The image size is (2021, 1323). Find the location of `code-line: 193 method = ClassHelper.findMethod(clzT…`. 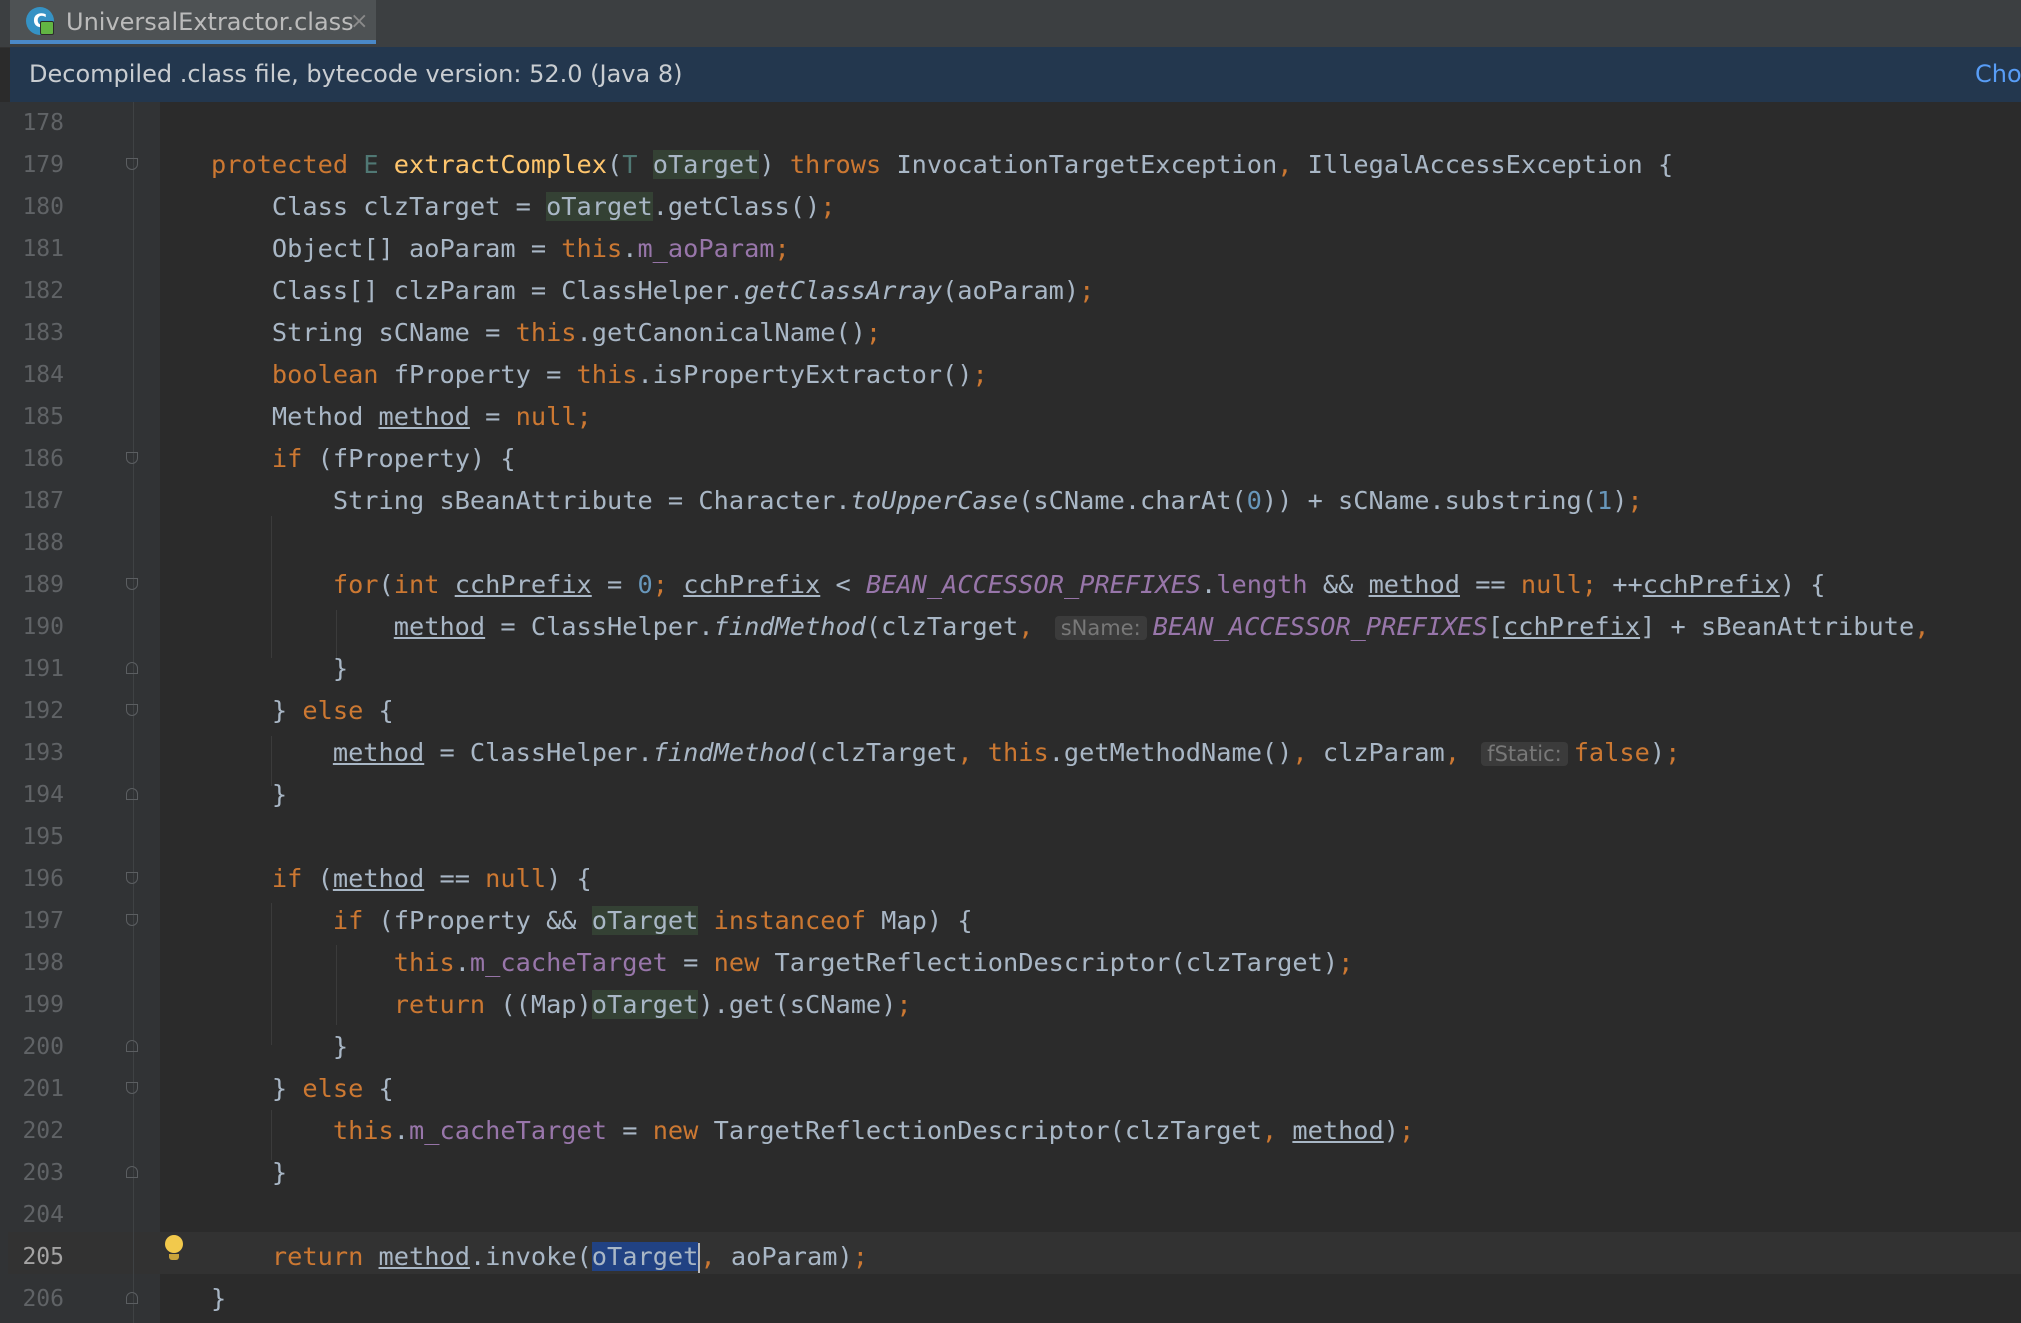

code-line: 193 method = ClassHelper.findMethod(clzT… is located at coordinates (1010, 753).